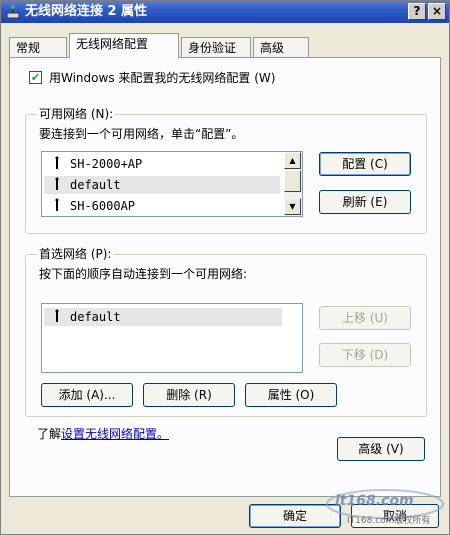 Image resolution: width=450 pixels, height=535 pixels. Describe the element at coordinates (374, 501) in the screenshot. I see `watermark-logo: it168.com` at that location.